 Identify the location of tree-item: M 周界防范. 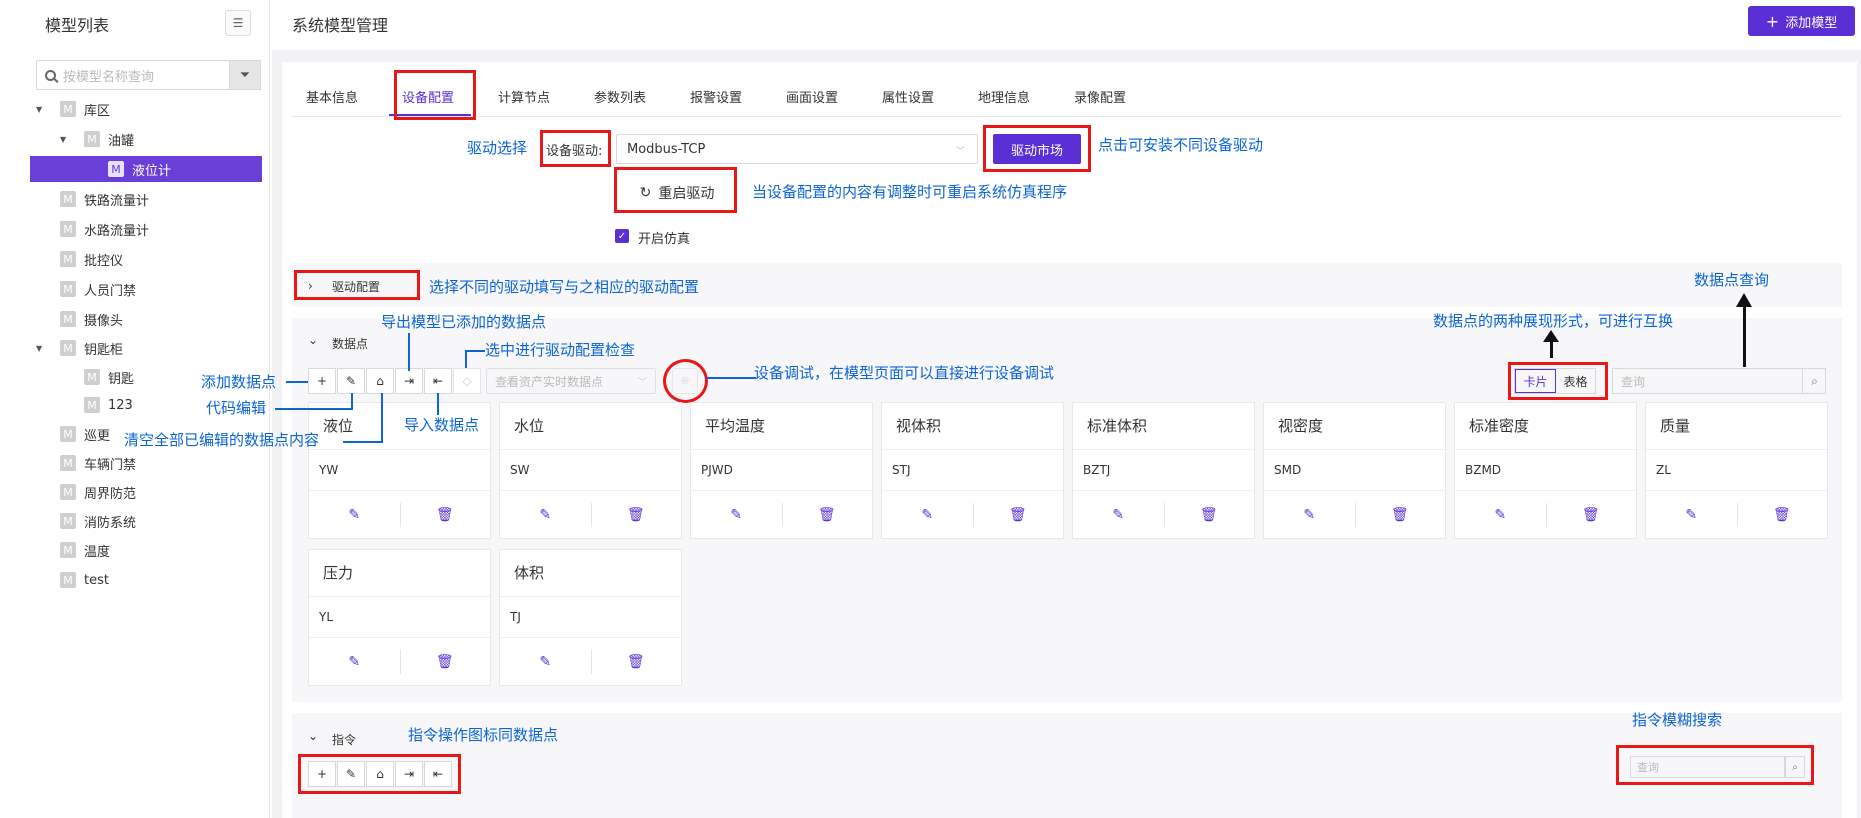
(86, 492).